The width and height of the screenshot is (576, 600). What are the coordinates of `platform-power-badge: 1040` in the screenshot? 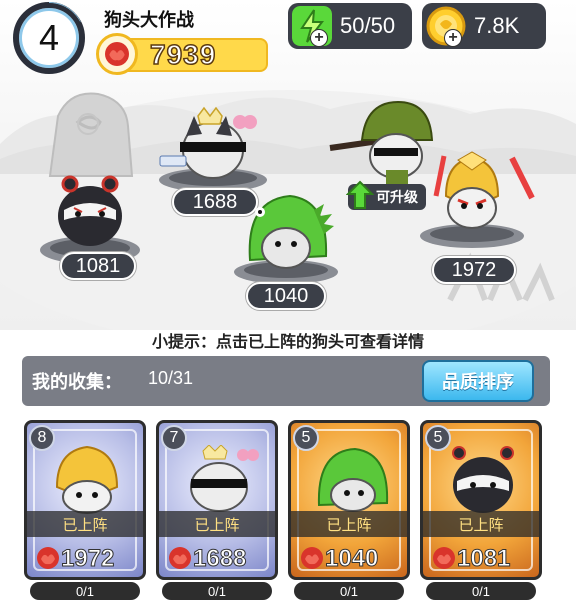 It's located at (286, 296).